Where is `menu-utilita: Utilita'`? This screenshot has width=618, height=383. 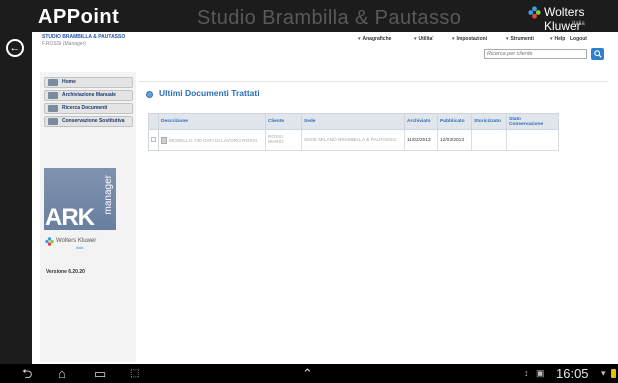 menu-utilita: Utilita' is located at coordinates (424, 39).